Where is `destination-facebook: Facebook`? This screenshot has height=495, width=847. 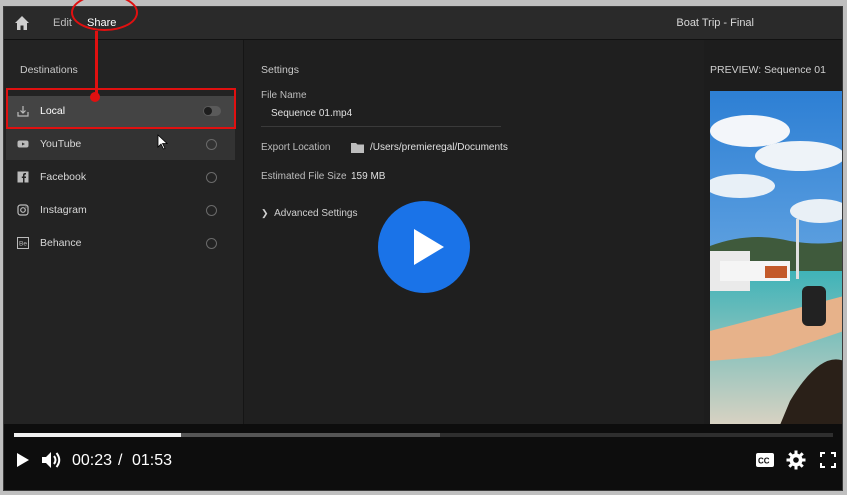 destination-facebook: Facebook is located at coordinates (120, 177).